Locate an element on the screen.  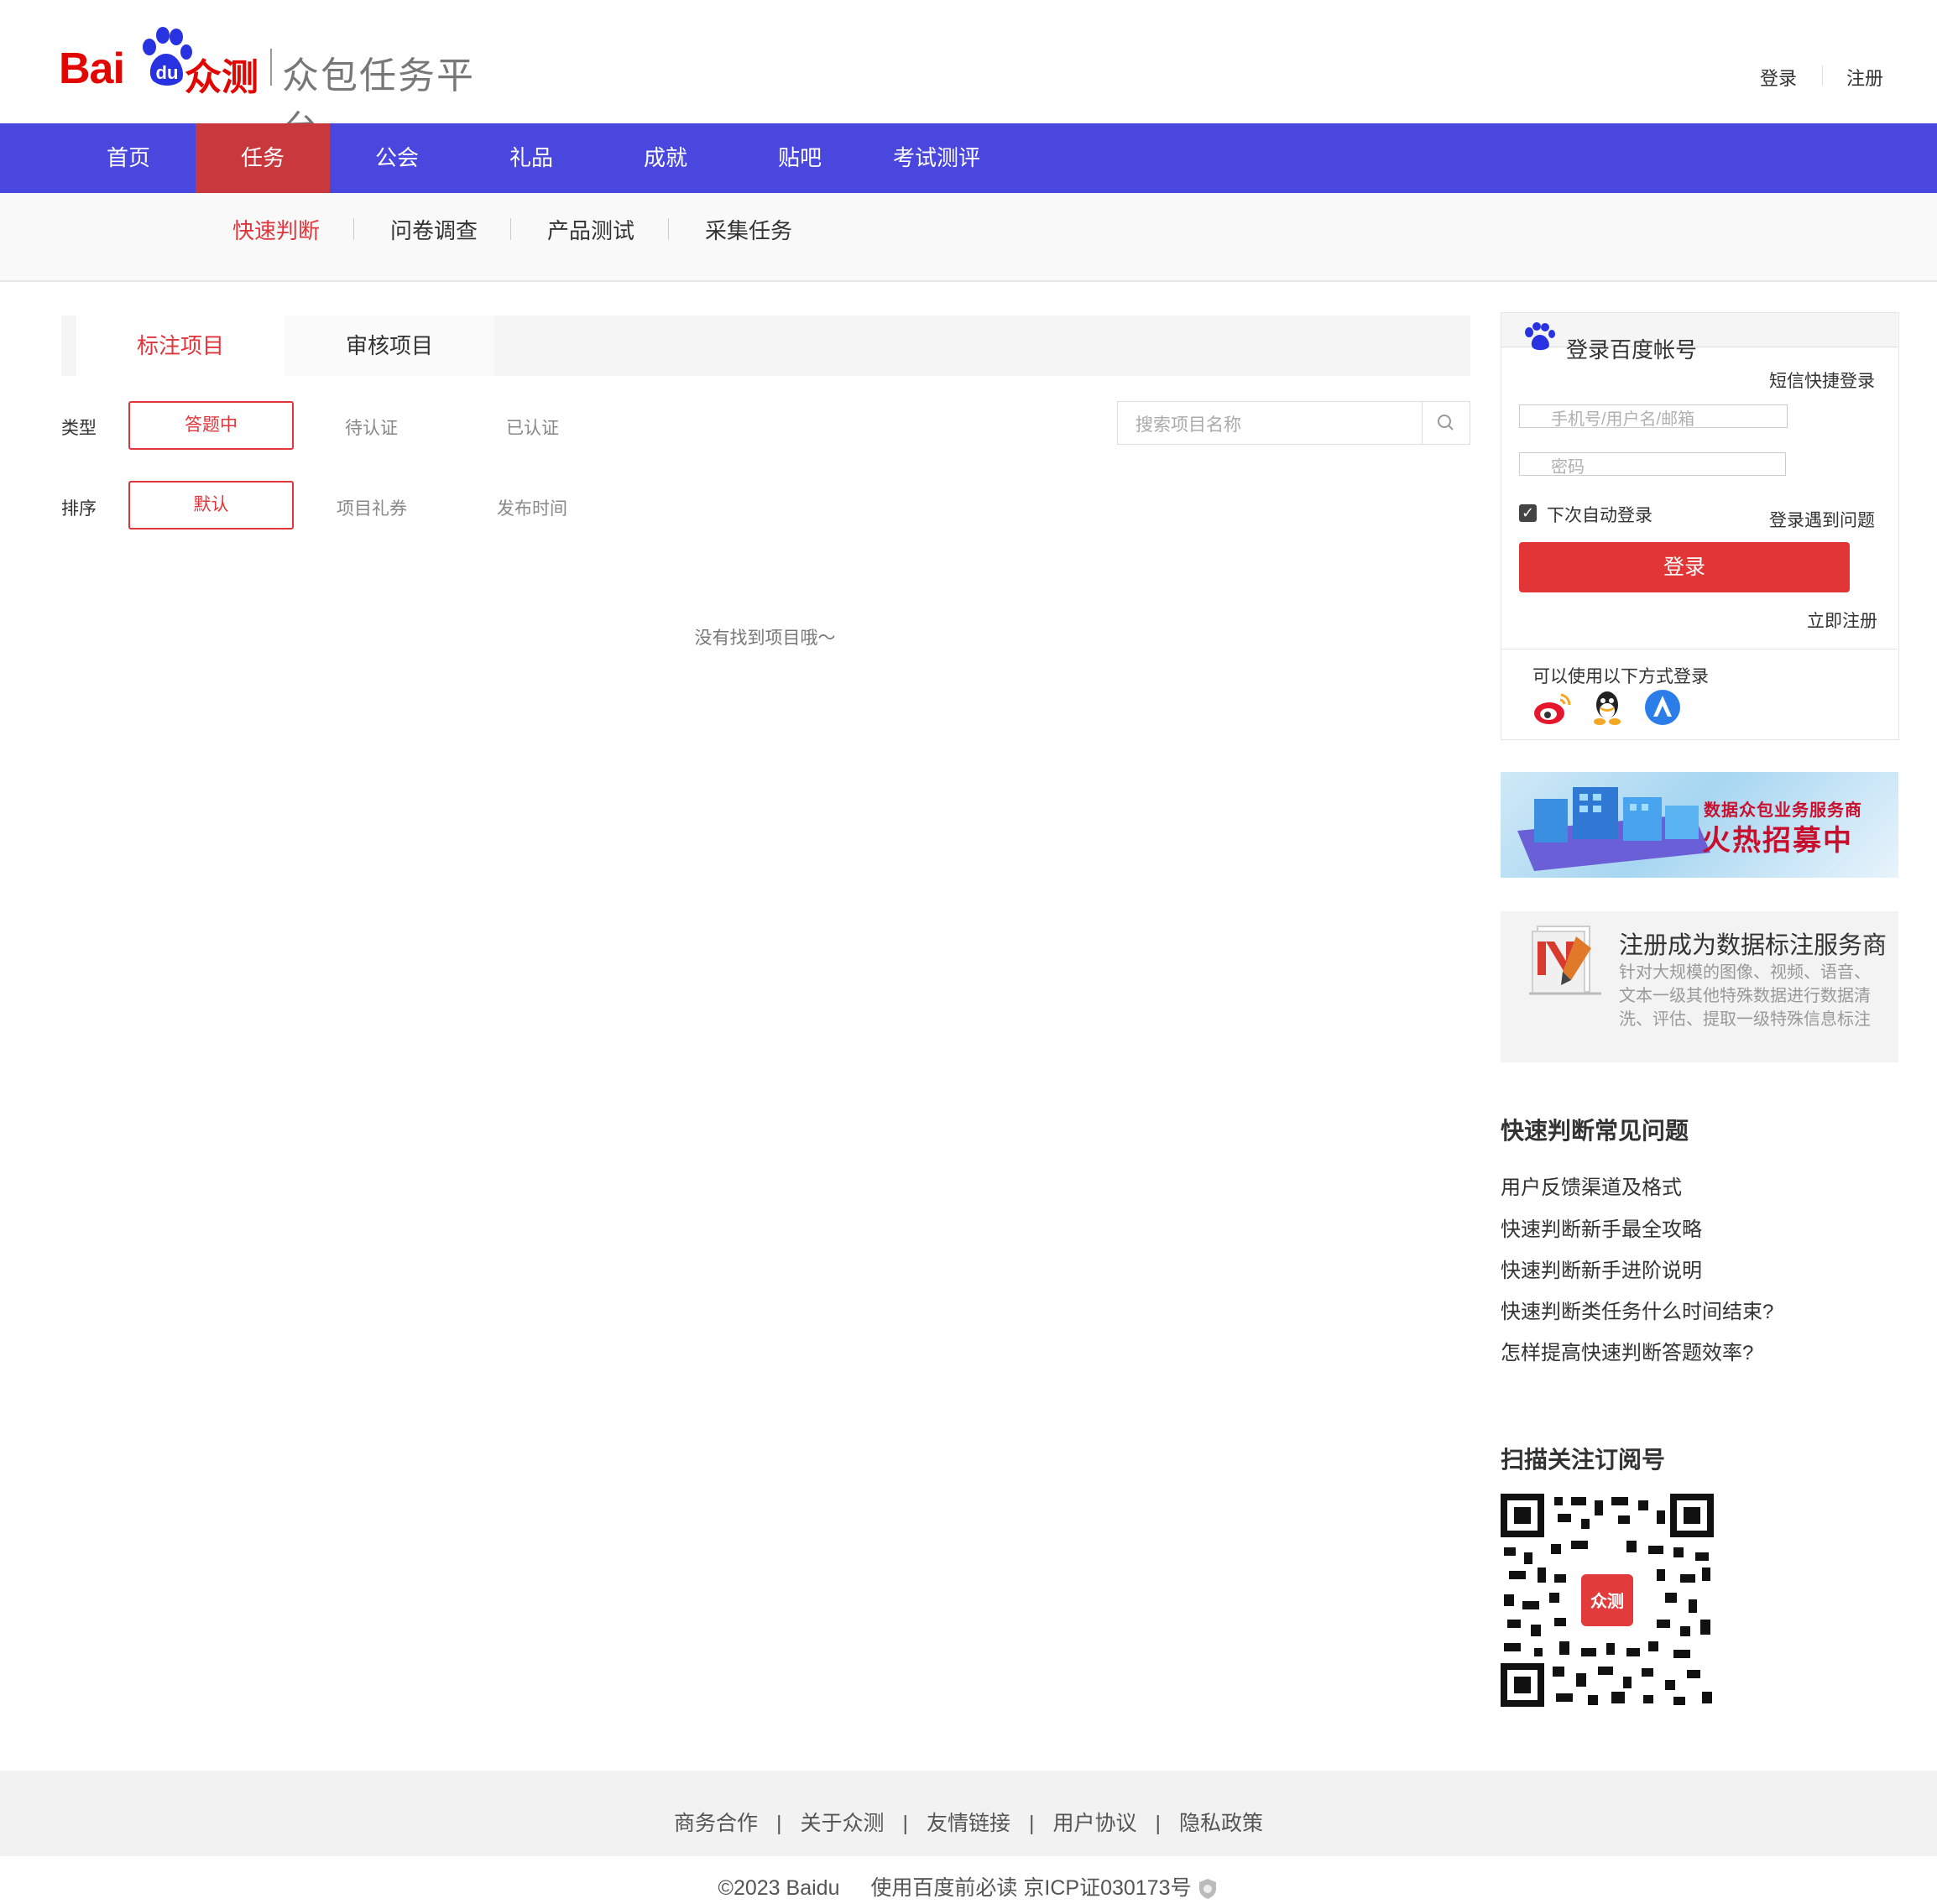
header: Bai du 众测 众包任务平台 登录 注册 is located at coordinates (968, 75).